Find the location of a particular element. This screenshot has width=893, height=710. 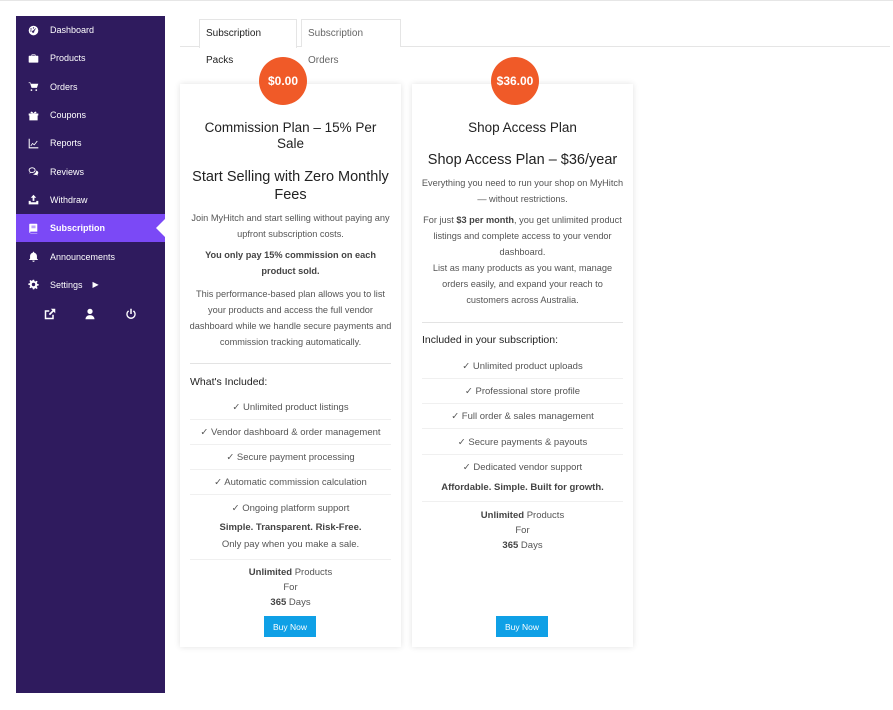

feature-item: ✓ Unlimited product uploads is located at coordinates (522, 366).